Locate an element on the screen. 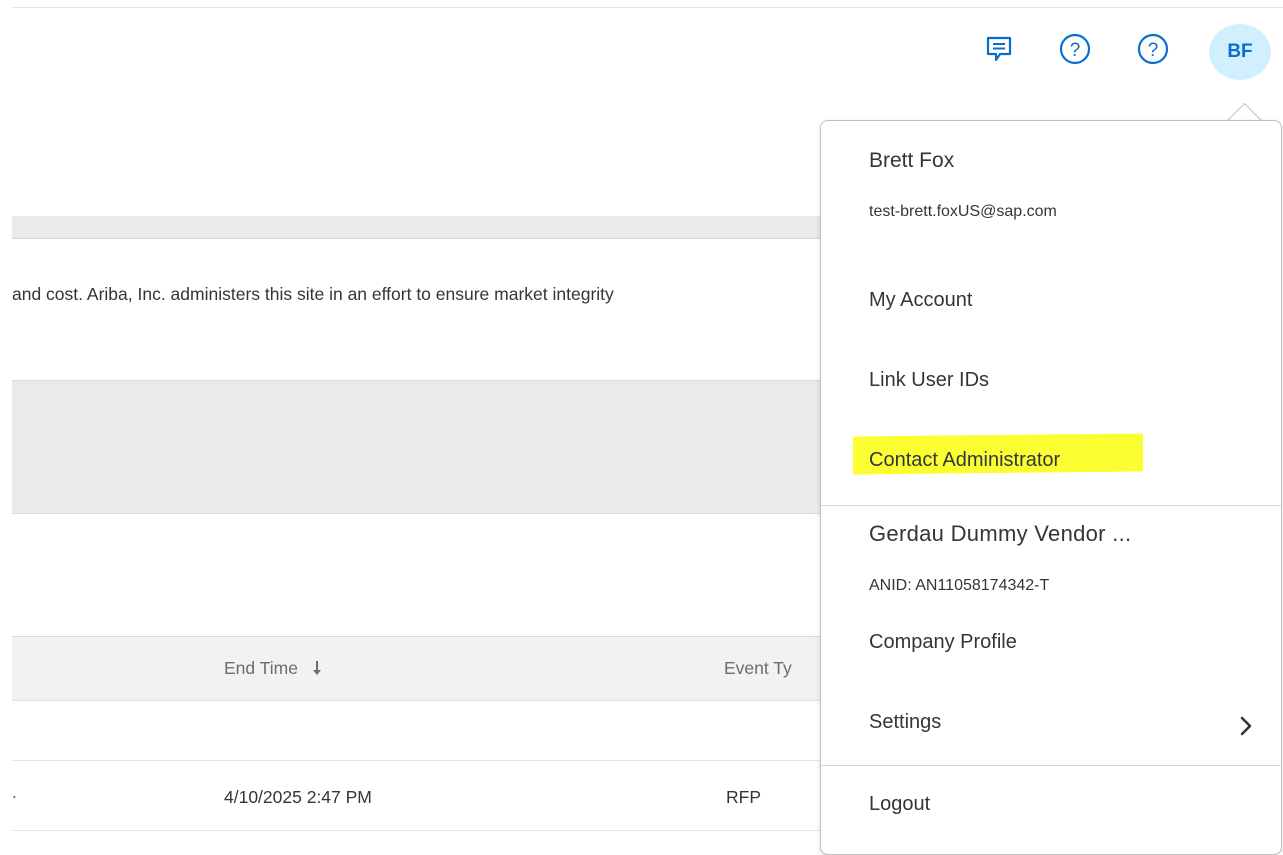 Image resolution: width=1283 pixels, height=855 pixels. column-end-time: End Time is located at coordinates (273, 668).